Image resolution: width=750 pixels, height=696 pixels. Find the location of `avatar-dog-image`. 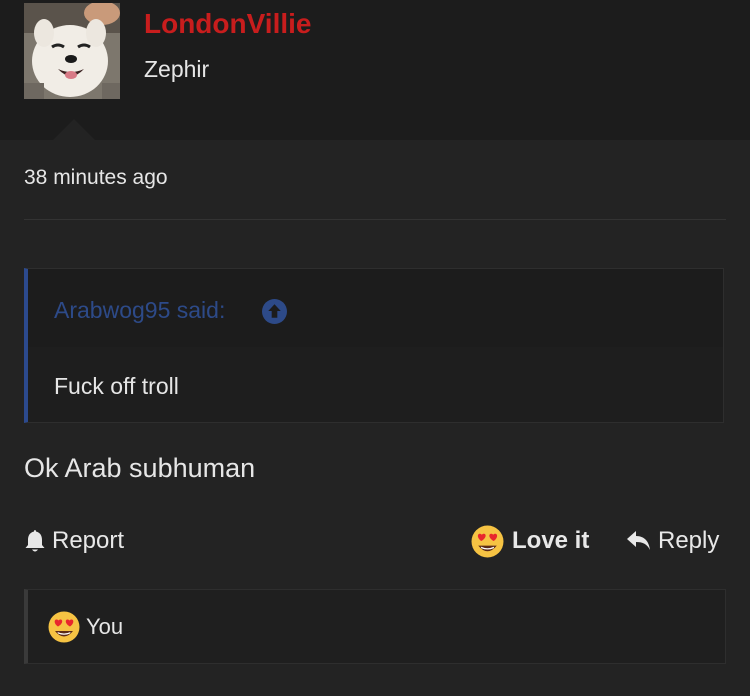

avatar-dog-image is located at coordinates (72, 51).